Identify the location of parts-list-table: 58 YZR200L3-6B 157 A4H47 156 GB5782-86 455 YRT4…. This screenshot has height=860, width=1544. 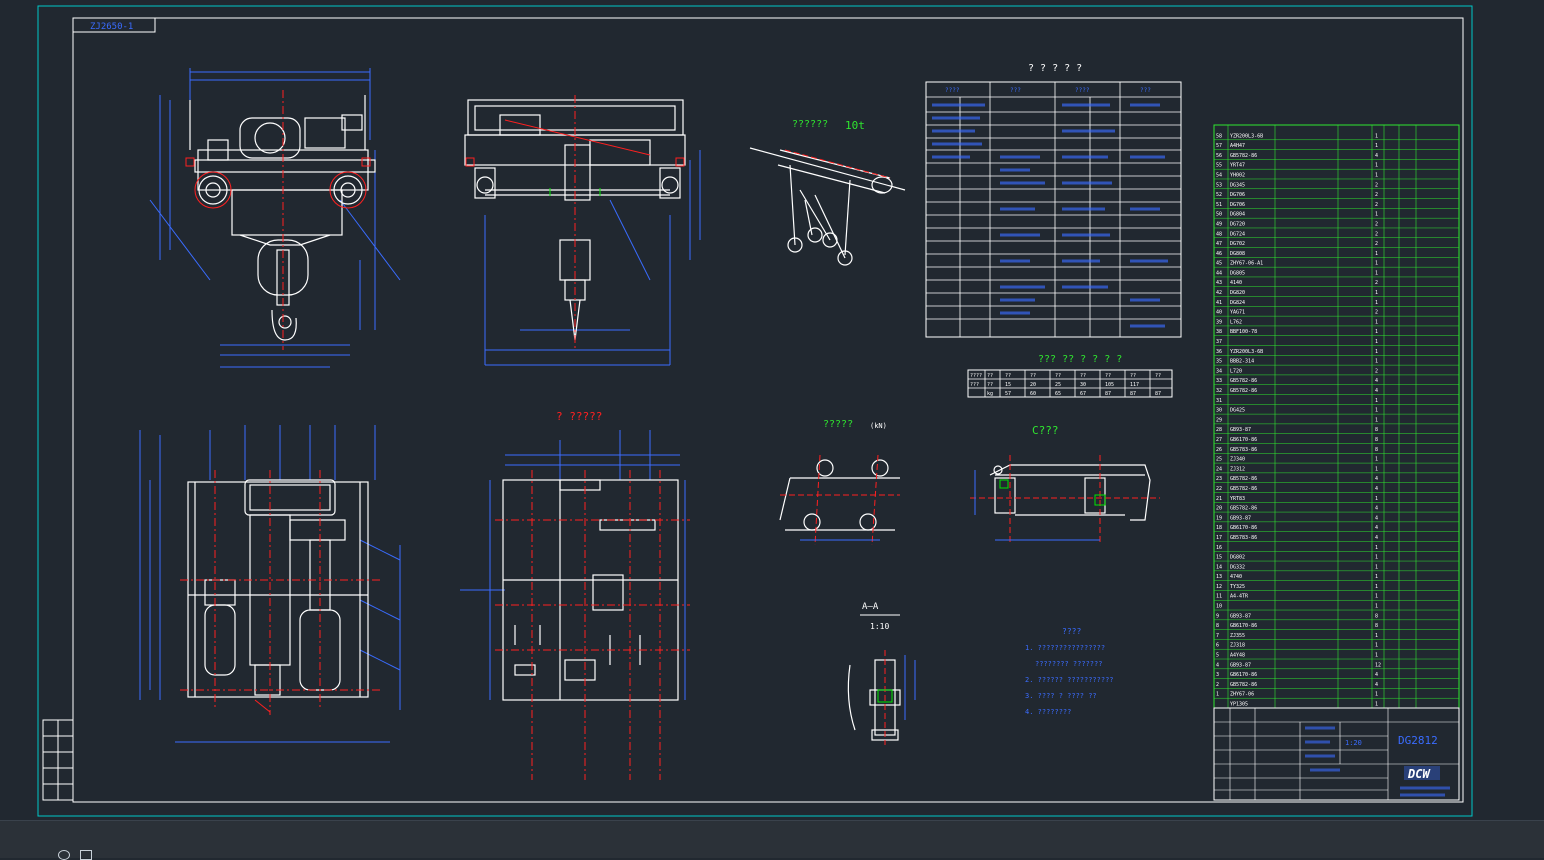
(1336, 416).